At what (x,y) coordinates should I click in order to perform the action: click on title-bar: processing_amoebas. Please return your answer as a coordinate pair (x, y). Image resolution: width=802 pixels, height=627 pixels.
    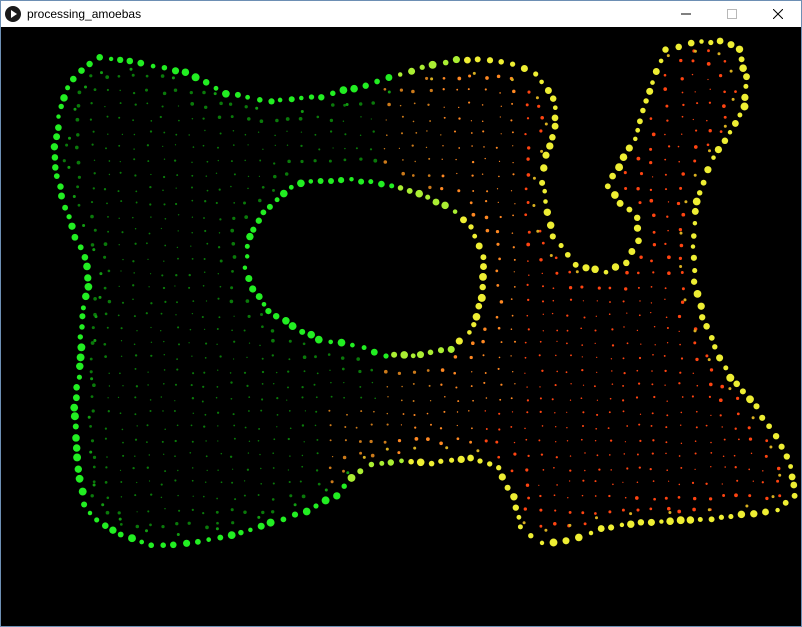
    Looking at the image, I should click on (401, 14).